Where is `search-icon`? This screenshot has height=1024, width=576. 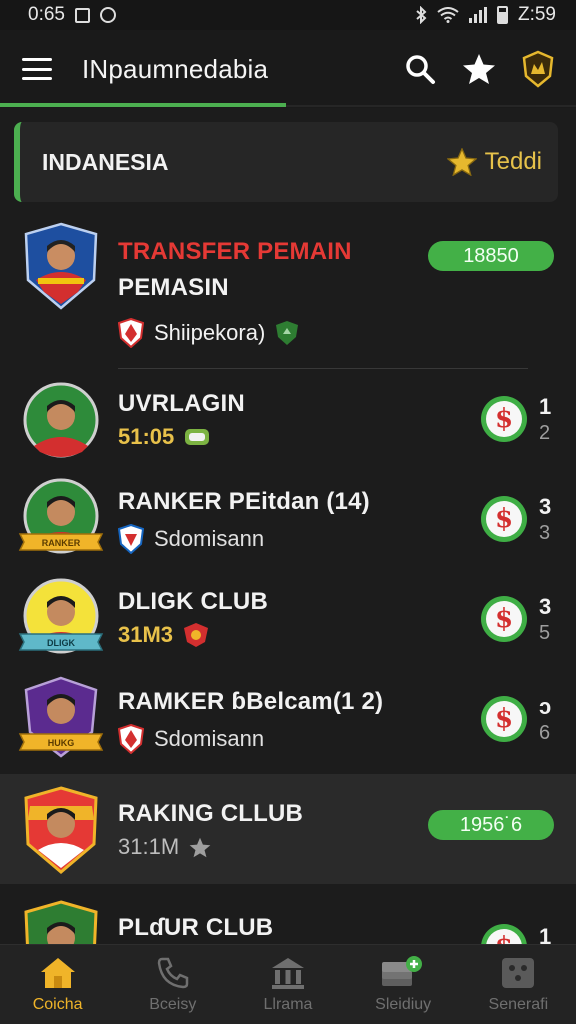
search-icon is located at coordinates (420, 69).